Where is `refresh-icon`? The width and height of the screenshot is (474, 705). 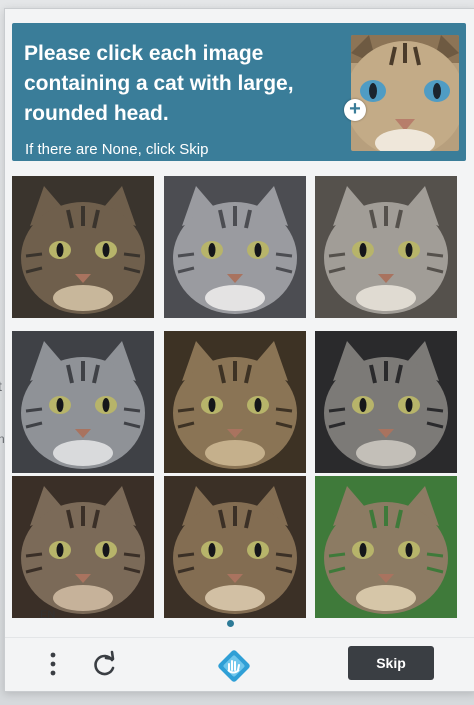
refresh-icon is located at coordinates (104, 664).